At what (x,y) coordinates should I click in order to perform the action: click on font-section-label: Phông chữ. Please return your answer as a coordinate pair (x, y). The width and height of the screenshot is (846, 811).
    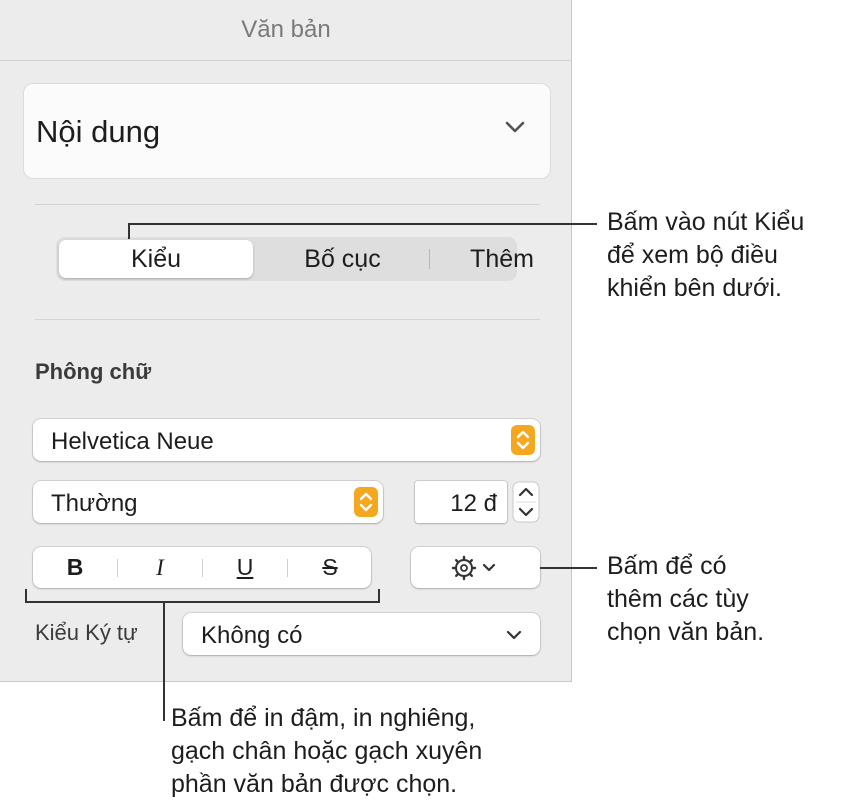
    Looking at the image, I should click on (93, 371).